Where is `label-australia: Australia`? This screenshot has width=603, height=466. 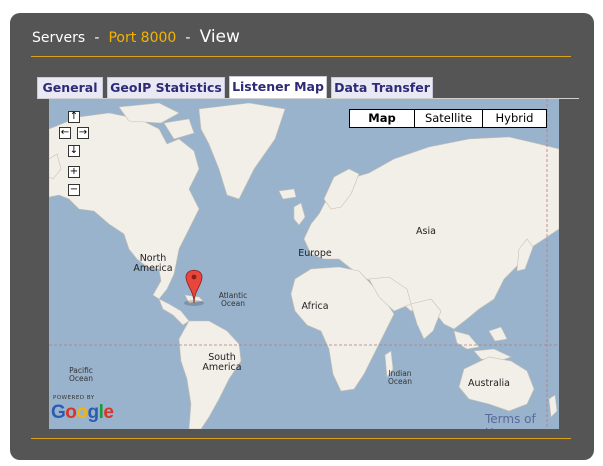
label-australia: Australia is located at coordinates (489, 383).